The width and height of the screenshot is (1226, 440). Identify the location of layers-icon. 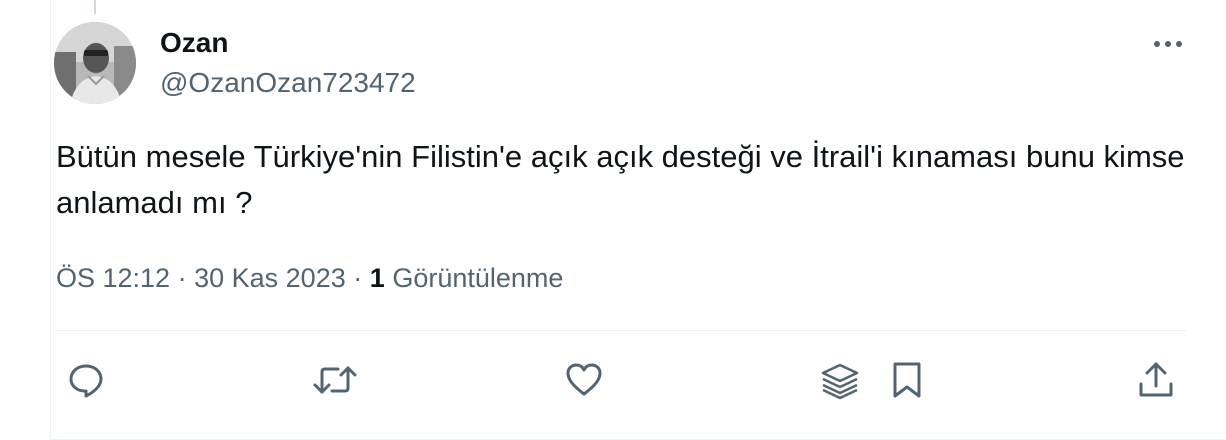
(840, 381).